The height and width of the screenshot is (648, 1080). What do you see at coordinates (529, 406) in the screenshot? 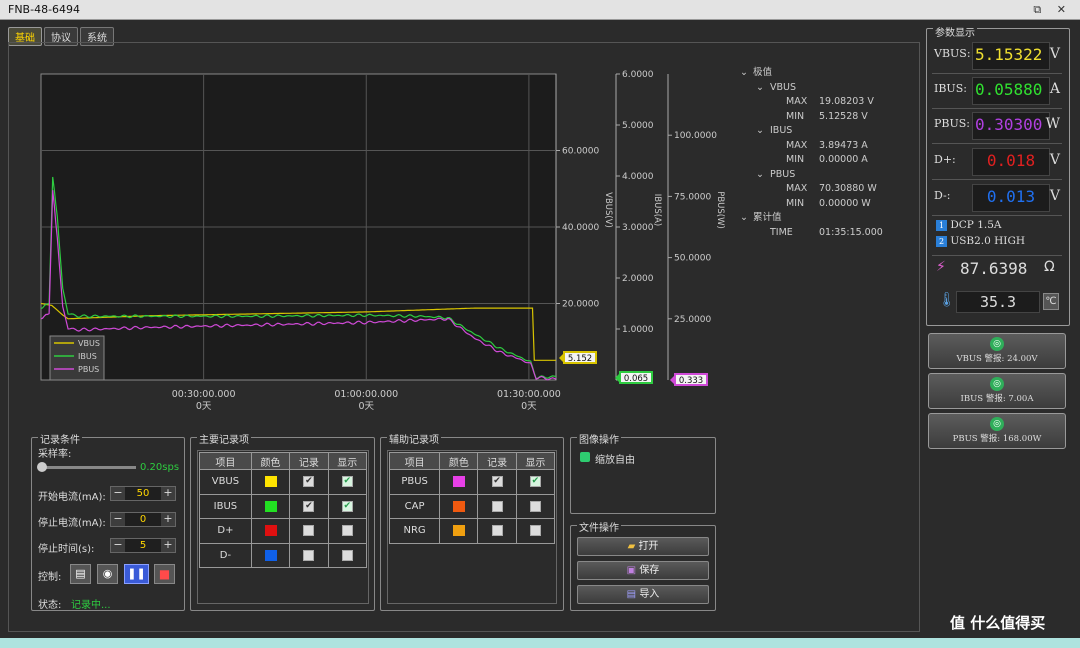
I see `x-tick-day: 0天` at bounding box center [529, 406].